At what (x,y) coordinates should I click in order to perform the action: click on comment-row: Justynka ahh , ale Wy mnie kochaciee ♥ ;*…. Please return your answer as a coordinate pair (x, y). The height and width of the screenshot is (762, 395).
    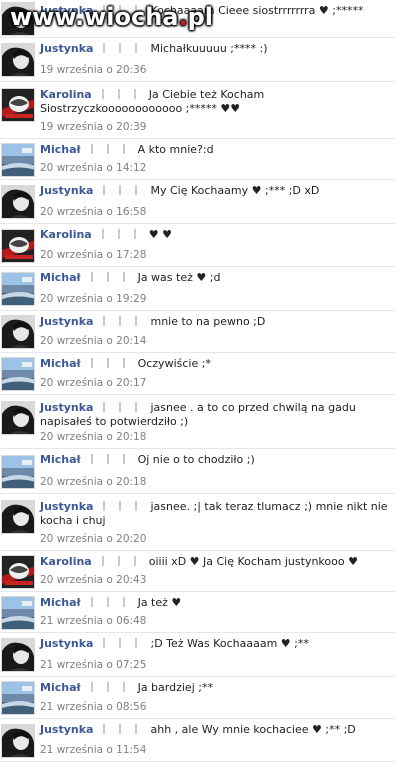
    Looking at the image, I should click on (197, 740).